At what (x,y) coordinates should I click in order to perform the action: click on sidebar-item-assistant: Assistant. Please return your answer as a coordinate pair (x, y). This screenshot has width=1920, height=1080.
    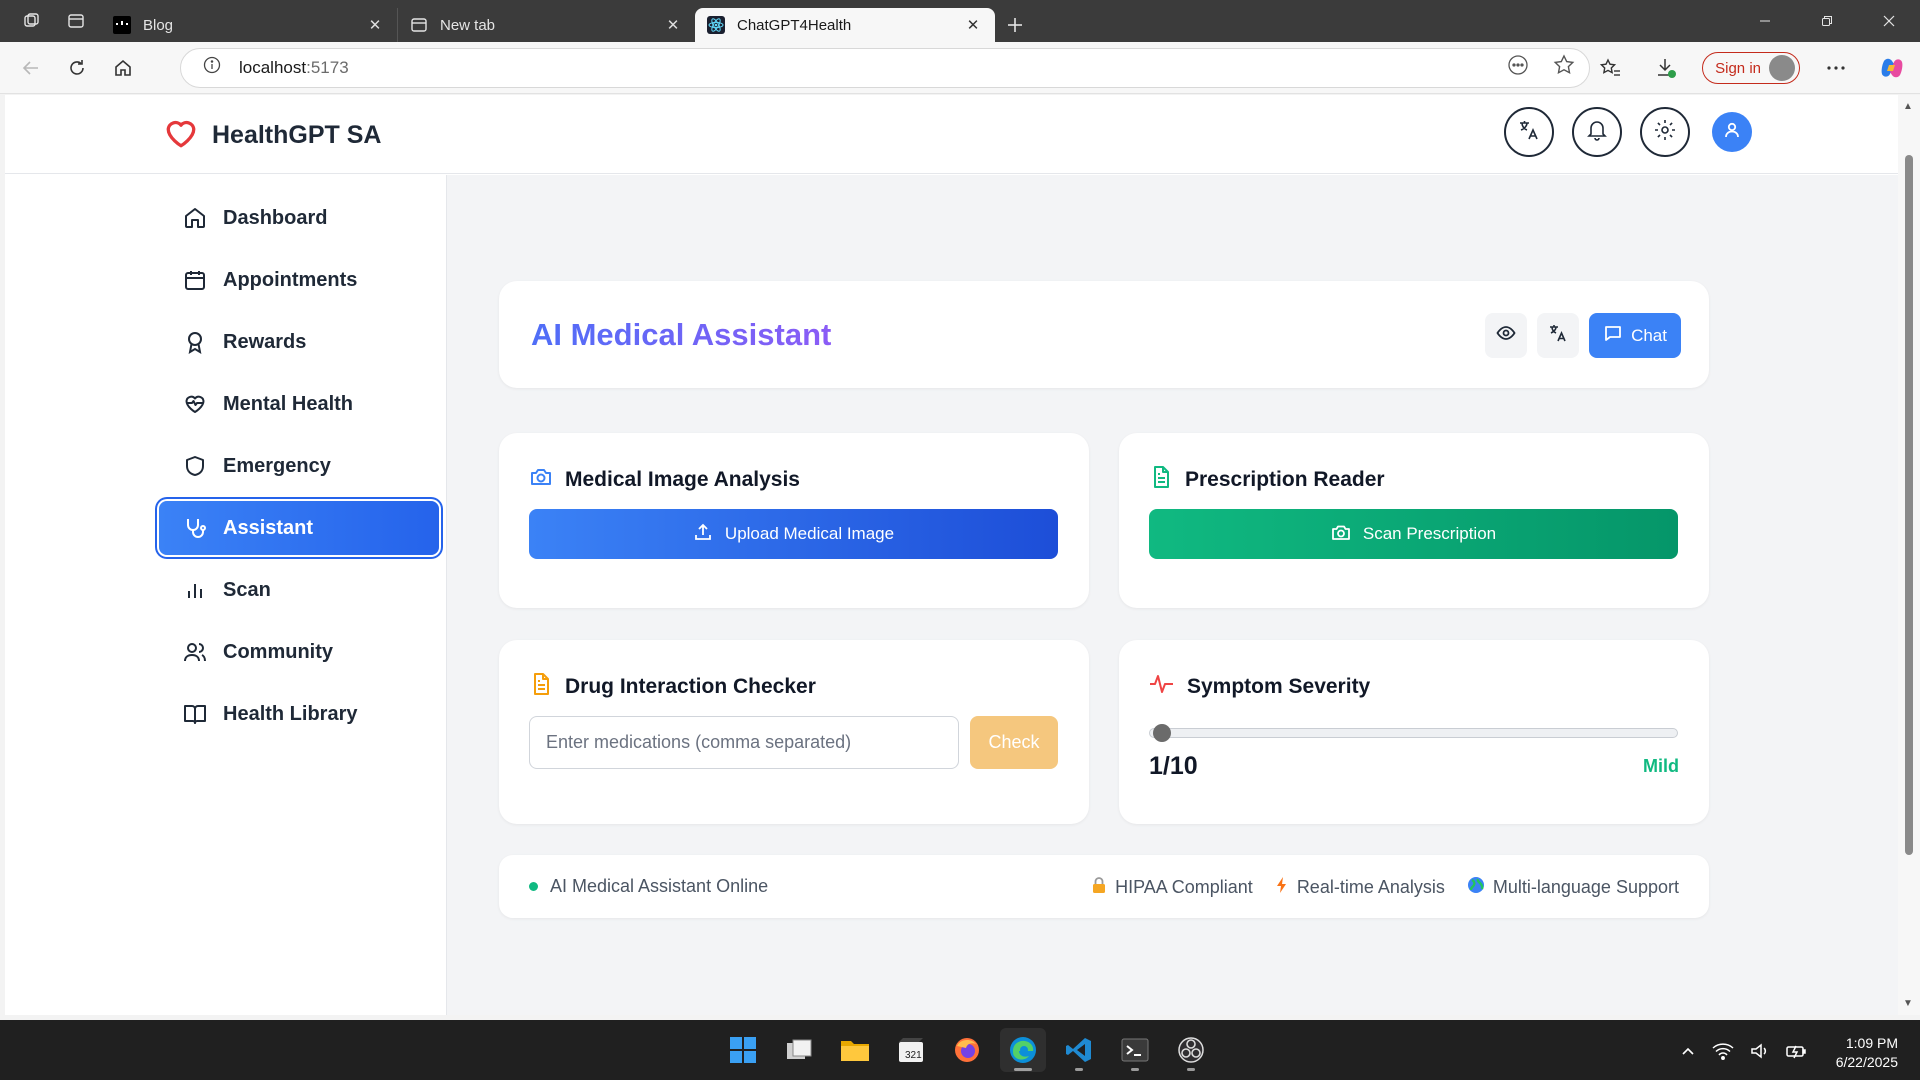
    Looking at the image, I should click on (299, 528).